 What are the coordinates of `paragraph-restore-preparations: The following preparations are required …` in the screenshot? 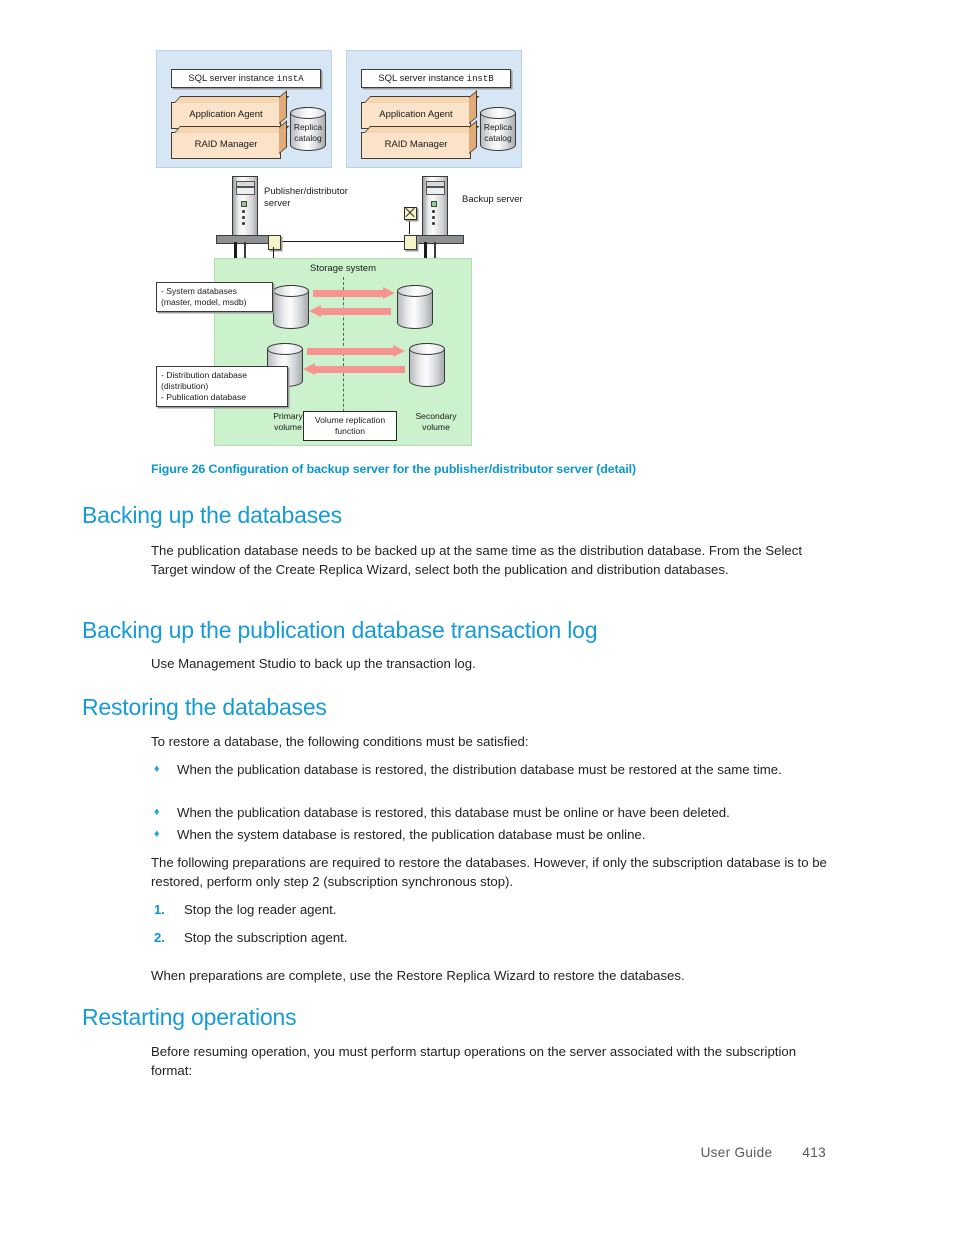 It's located at (489, 872).